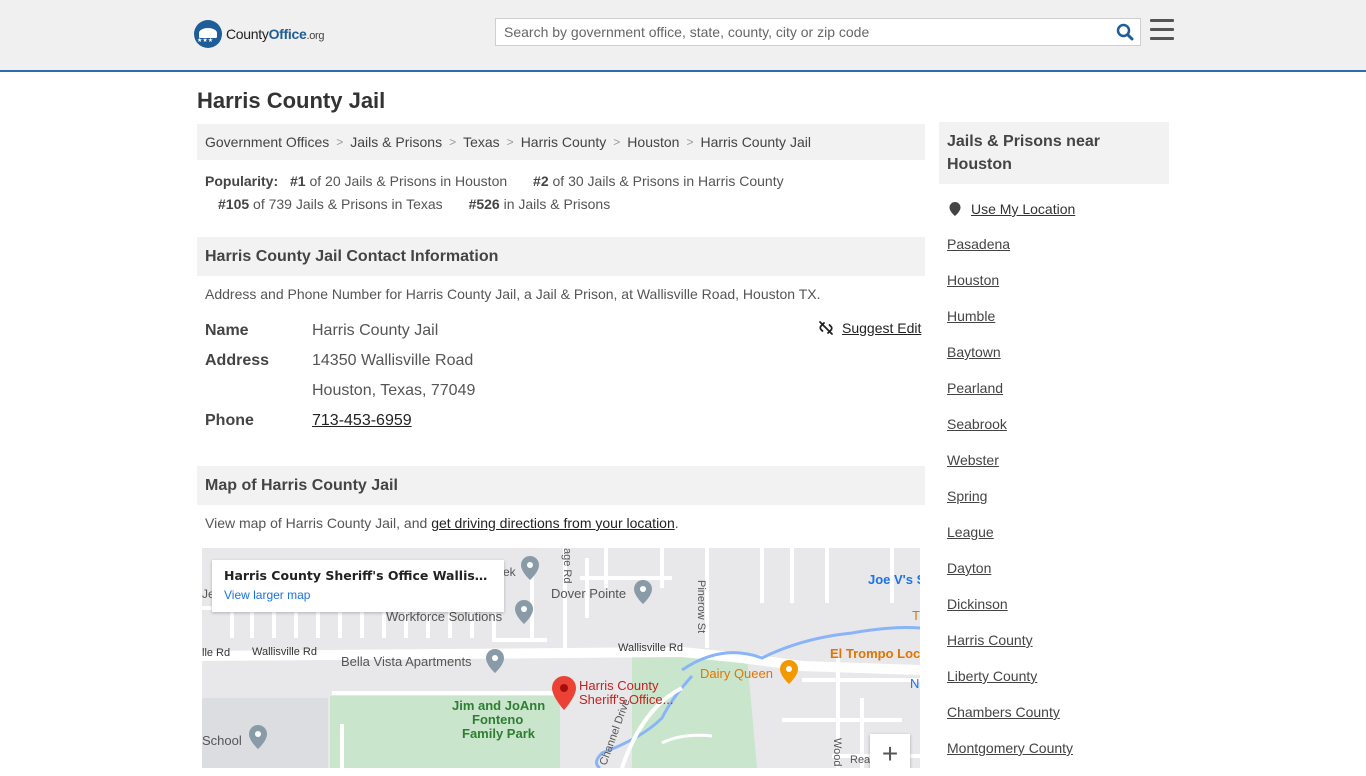  I want to click on sidebar-link-baytown: Baytown, so click(974, 352).